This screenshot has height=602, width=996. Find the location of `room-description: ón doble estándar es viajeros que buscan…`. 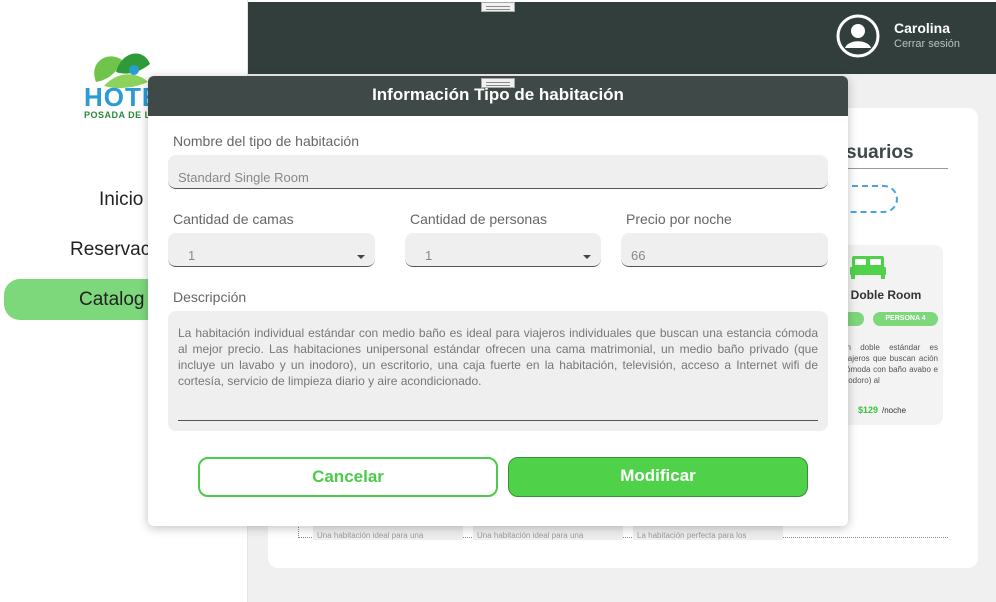

room-description: ón doble estándar es viajeros que buscan… is located at coordinates (890, 364).